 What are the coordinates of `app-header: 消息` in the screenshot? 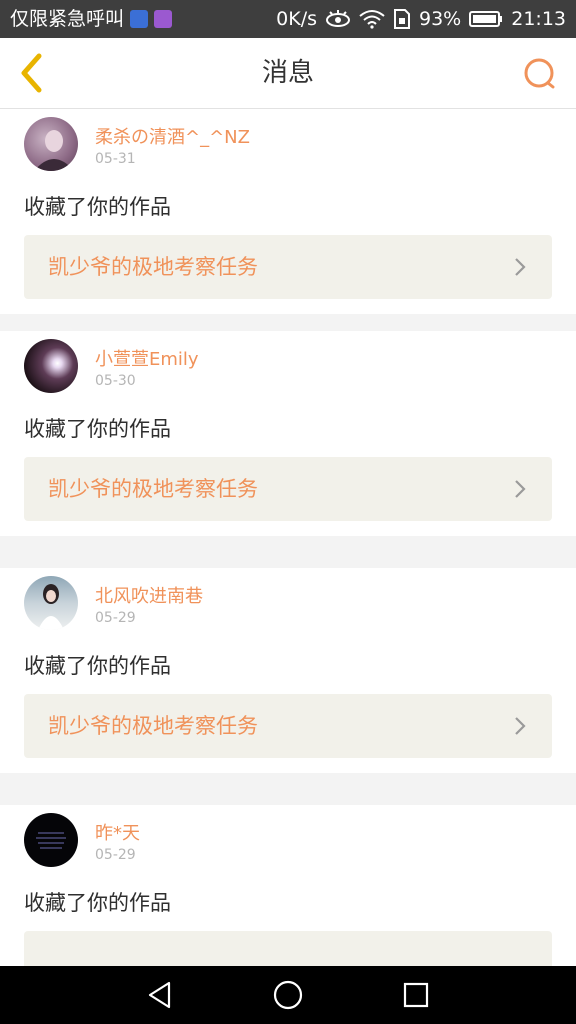 It's located at (288, 73).